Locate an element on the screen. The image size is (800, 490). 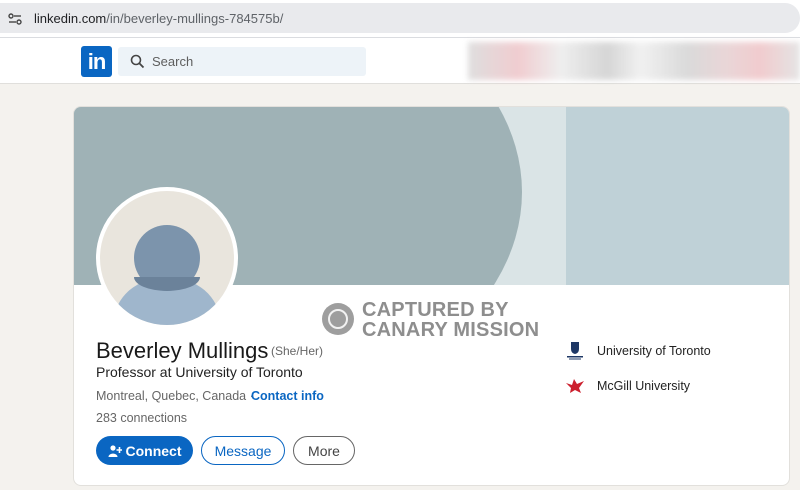
message-label: Message is located at coordinates (243, 450).